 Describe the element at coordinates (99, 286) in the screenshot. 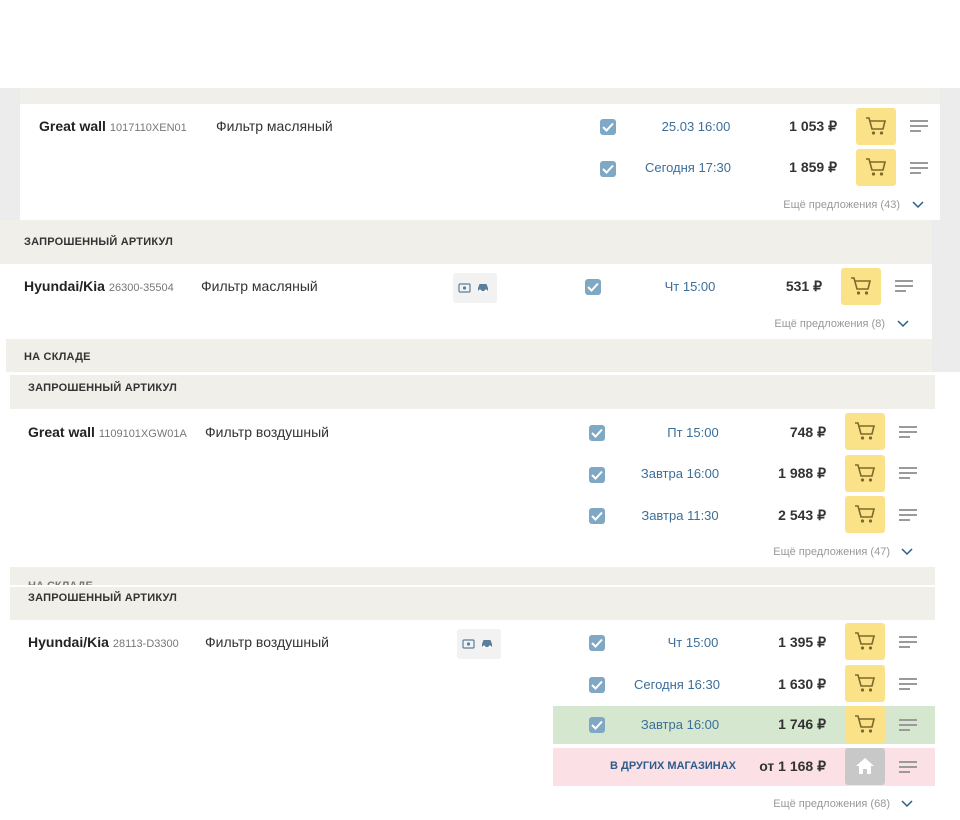

I see `brand: Hyundai/Kia 26300-35504` at that location.